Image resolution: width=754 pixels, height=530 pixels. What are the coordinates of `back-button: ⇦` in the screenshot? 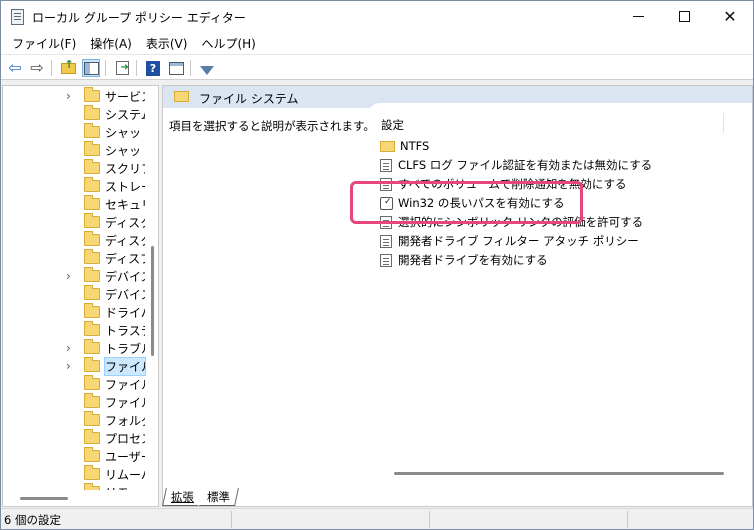 It's located at (15, 68).